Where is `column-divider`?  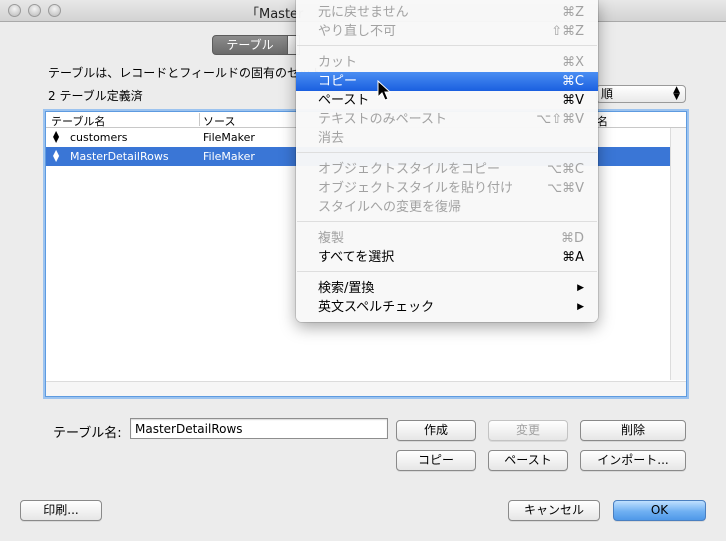 column-divider is located at coordinates (199, 119).